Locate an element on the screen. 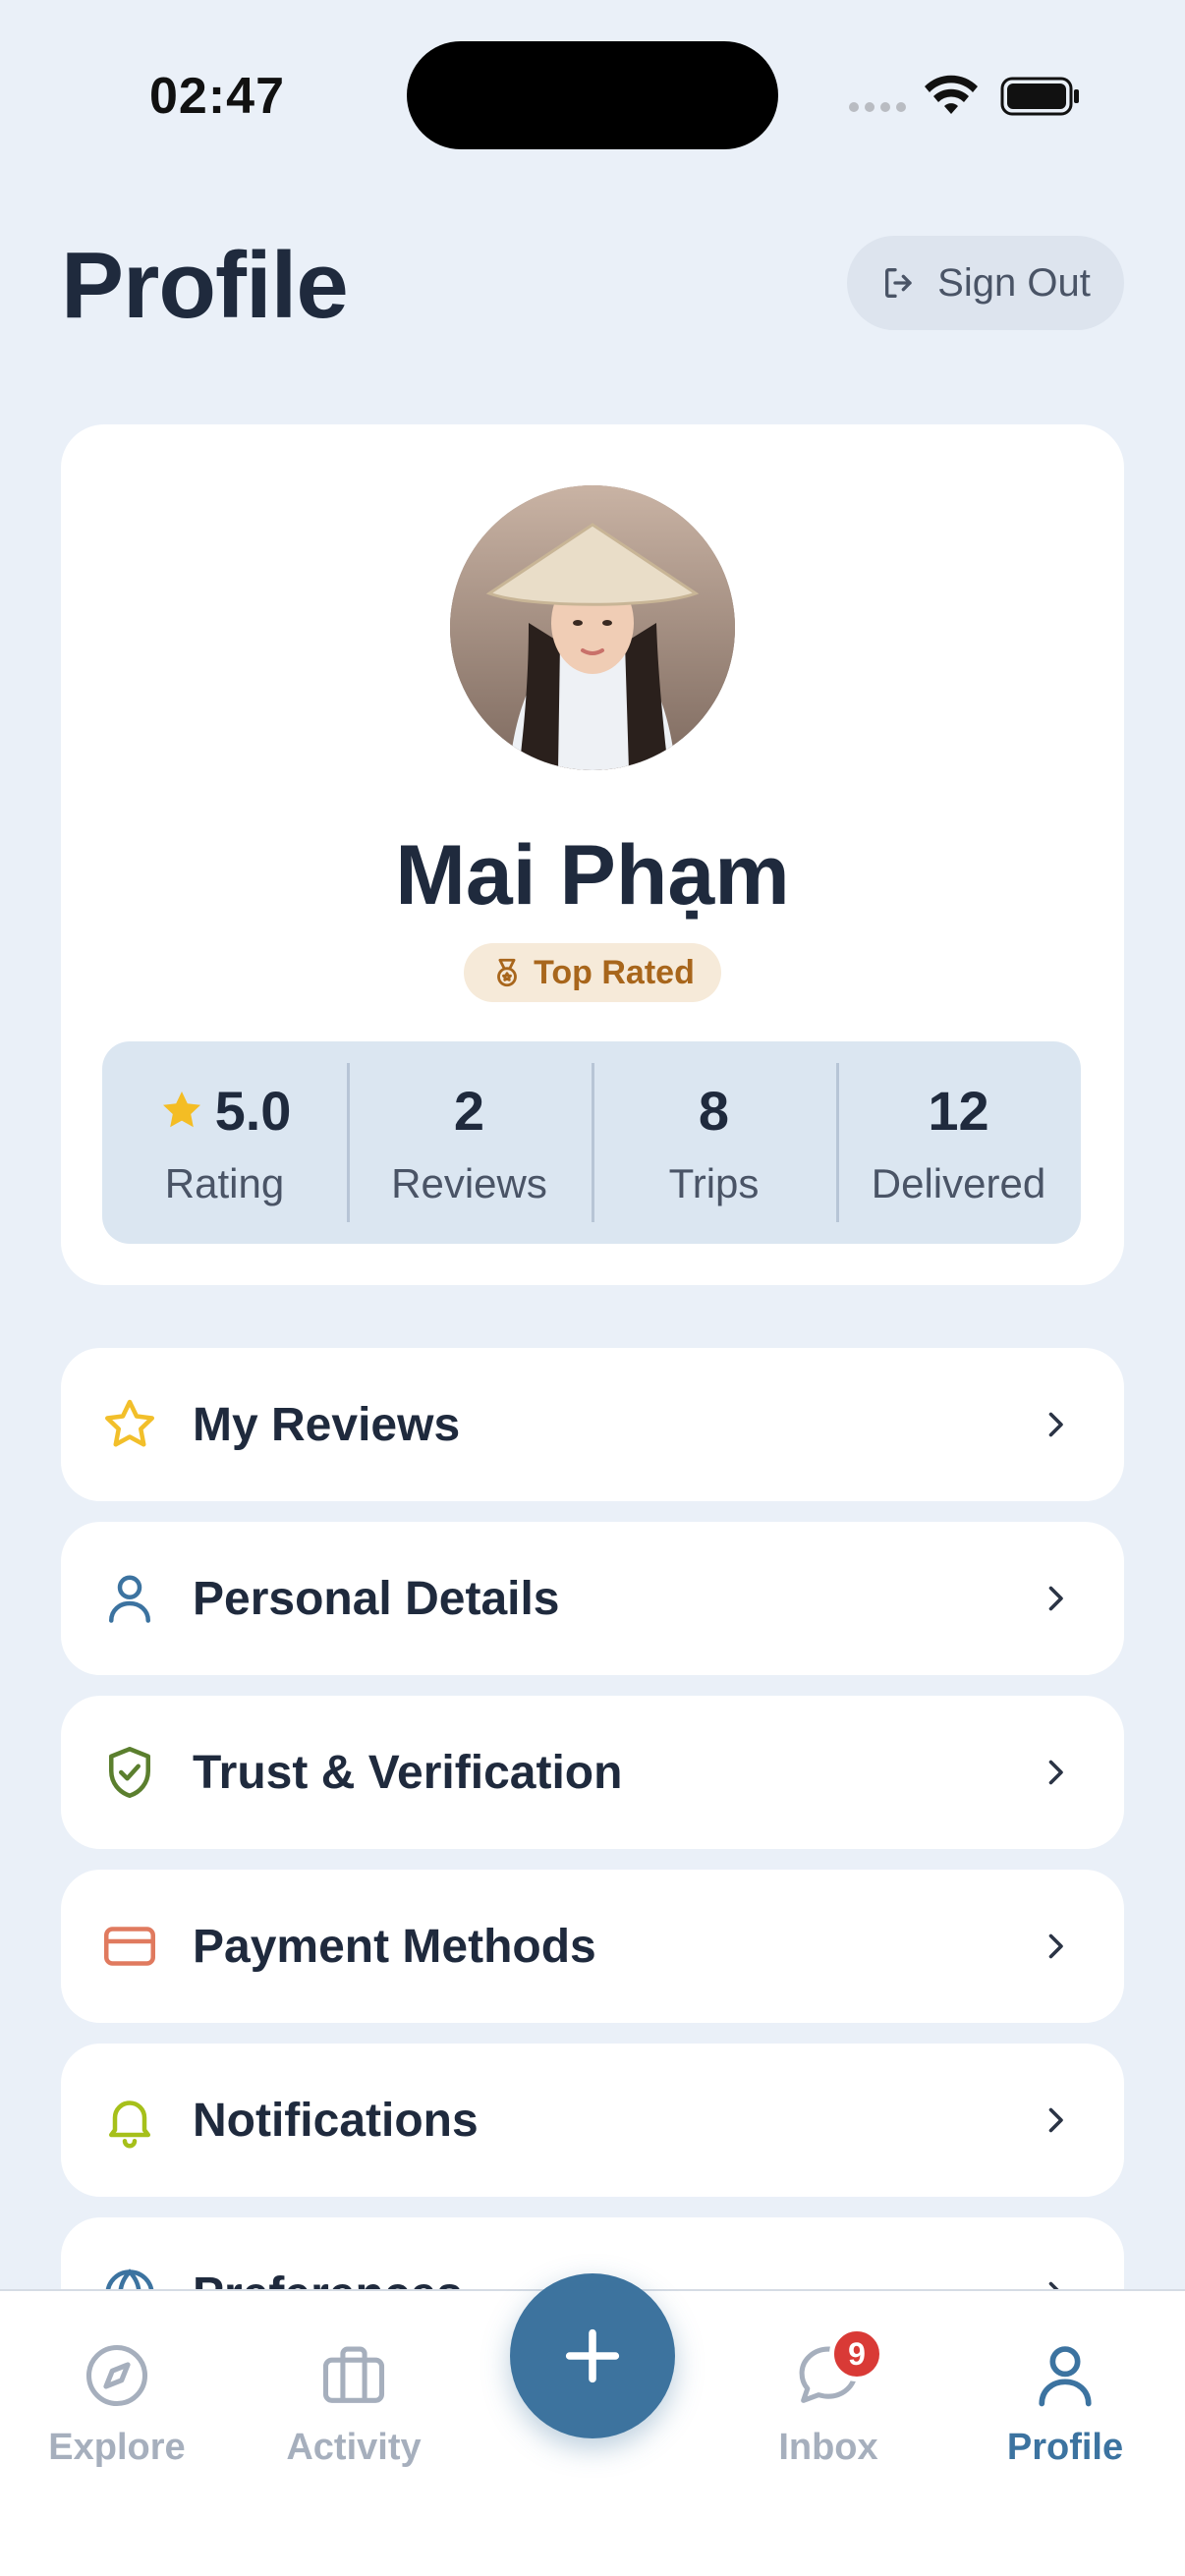  menu-item-trust-verification: Trust & Verification is located at coordinates (592, 1772).